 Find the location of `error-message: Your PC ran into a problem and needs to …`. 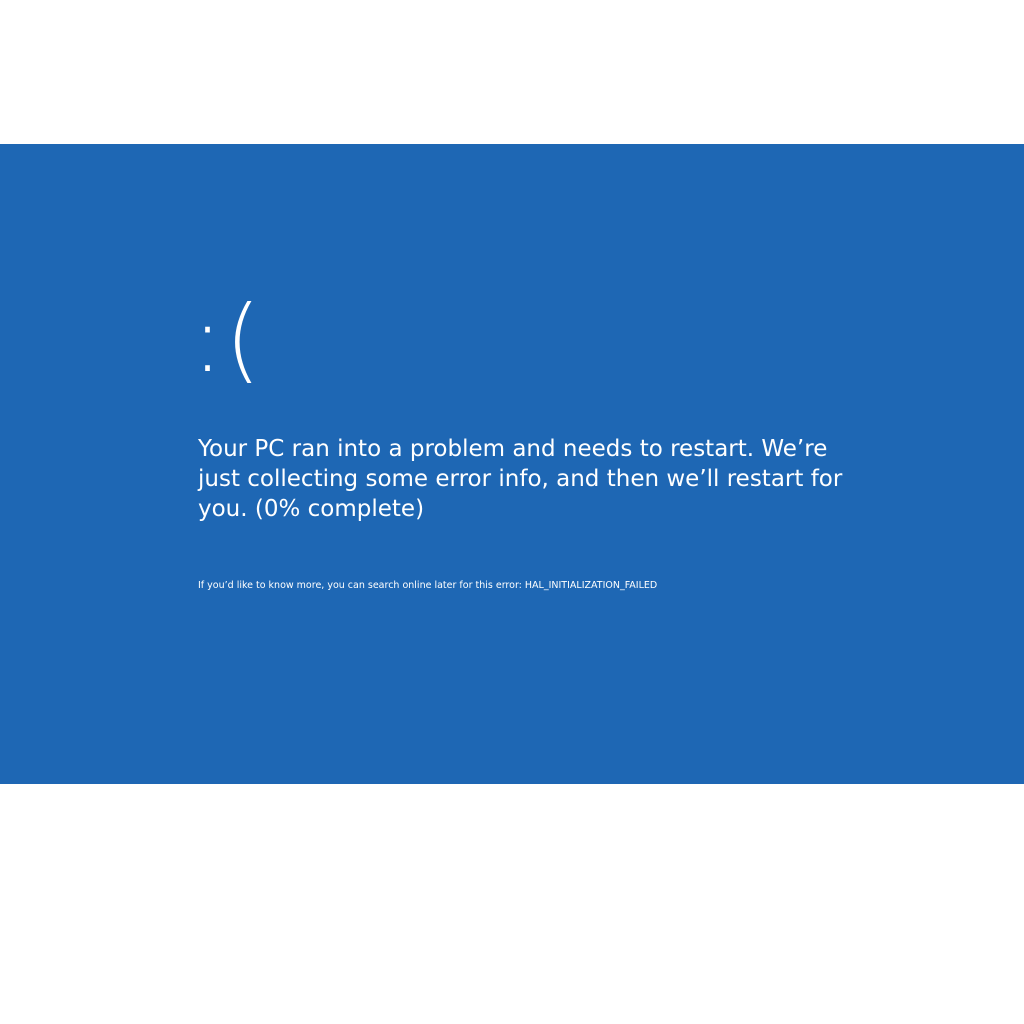

error-message: Your PC ran into a problem and needs to … is located at coordinates (520, 479).